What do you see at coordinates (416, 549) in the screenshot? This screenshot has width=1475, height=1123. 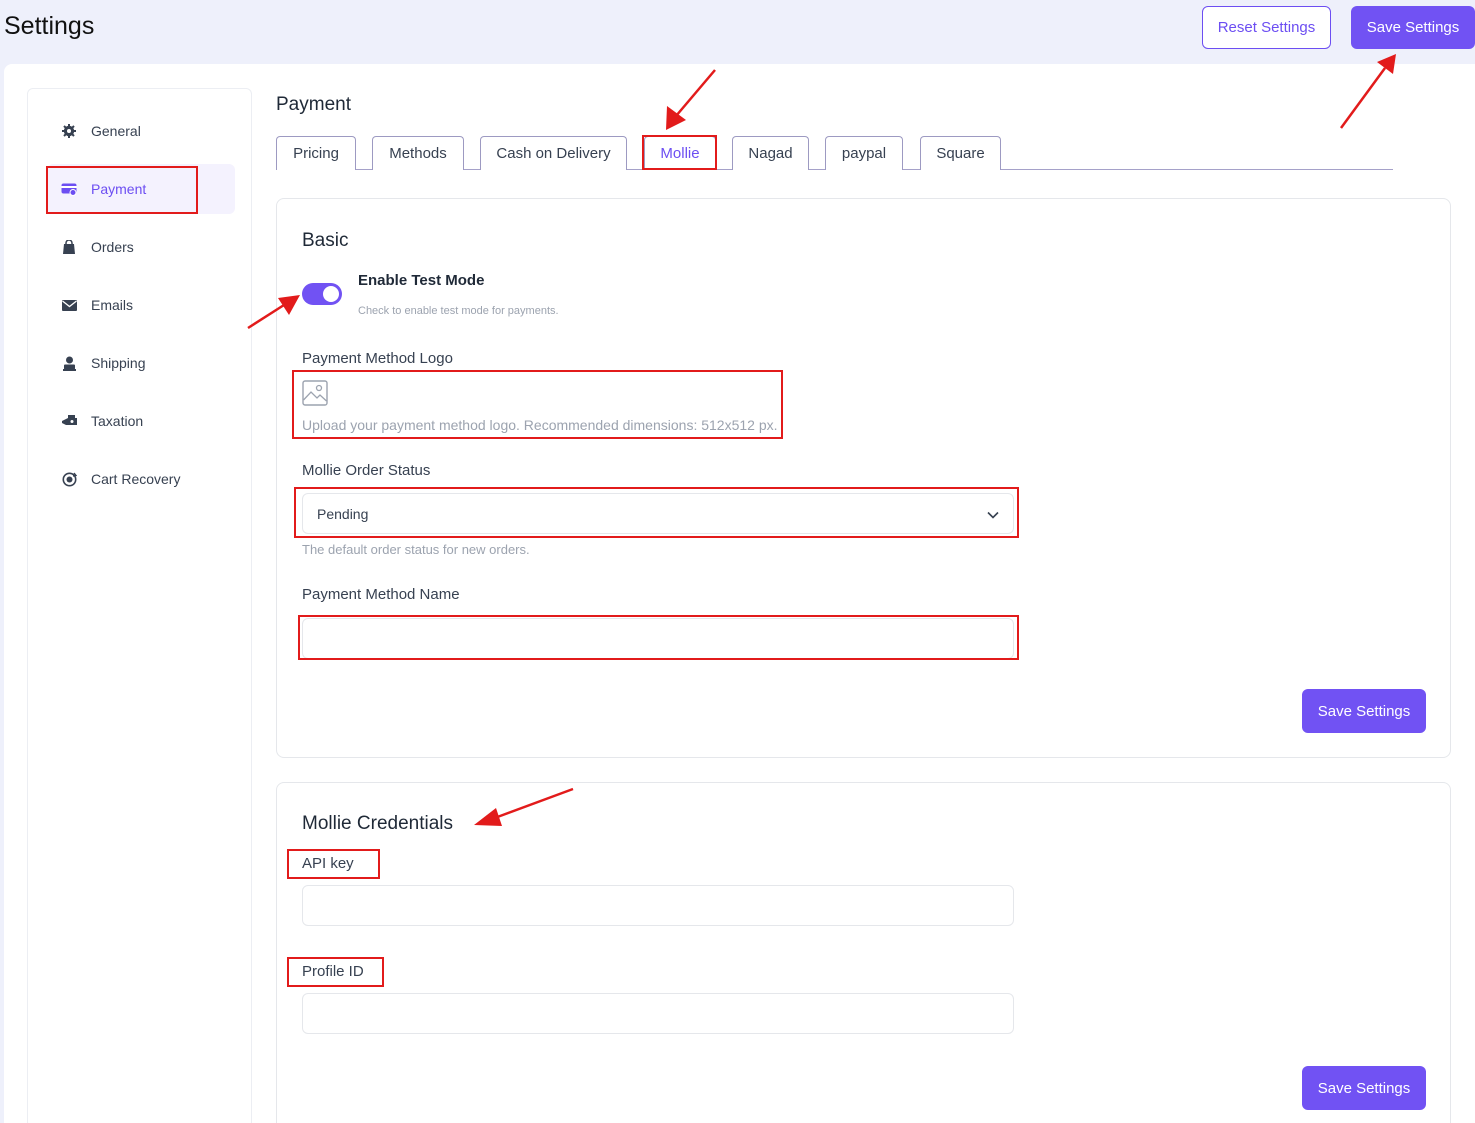 I see `order-status-help: The default order status for new orders.` at bounding box center [416, 549].